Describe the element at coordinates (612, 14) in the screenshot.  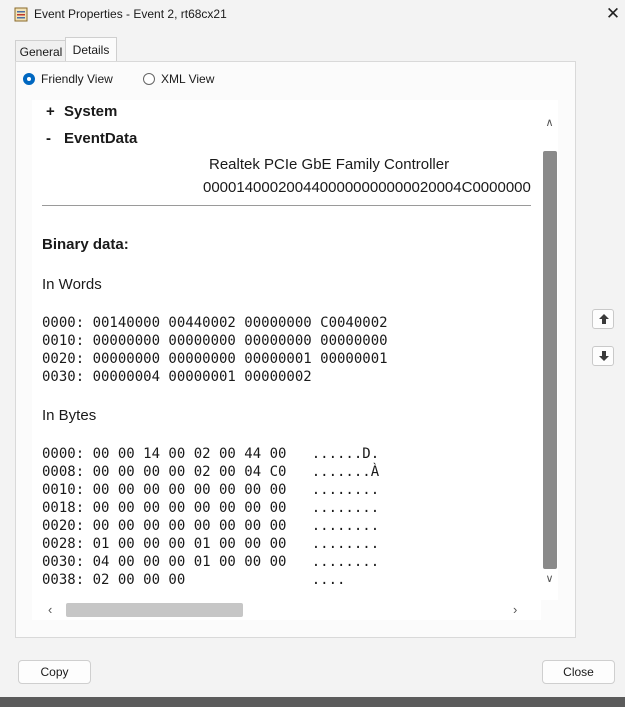
I see `close-icon: ✕` at that location.